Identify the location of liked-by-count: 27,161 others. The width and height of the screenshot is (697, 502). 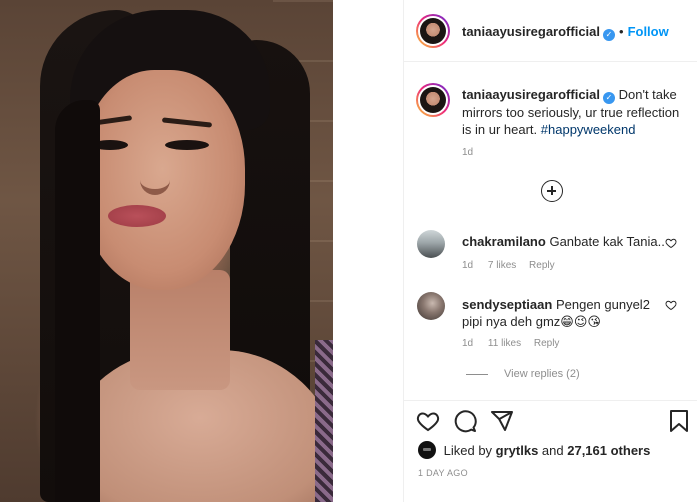
(608, 450).